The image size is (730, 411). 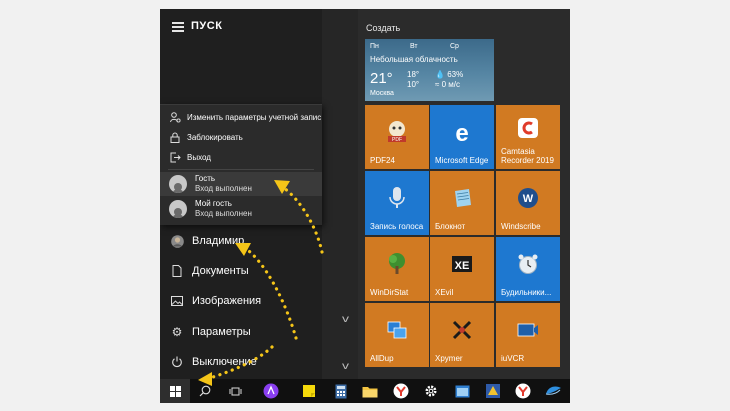 I want to click on arrow-to-guest-account, so click(x=303, y=220).